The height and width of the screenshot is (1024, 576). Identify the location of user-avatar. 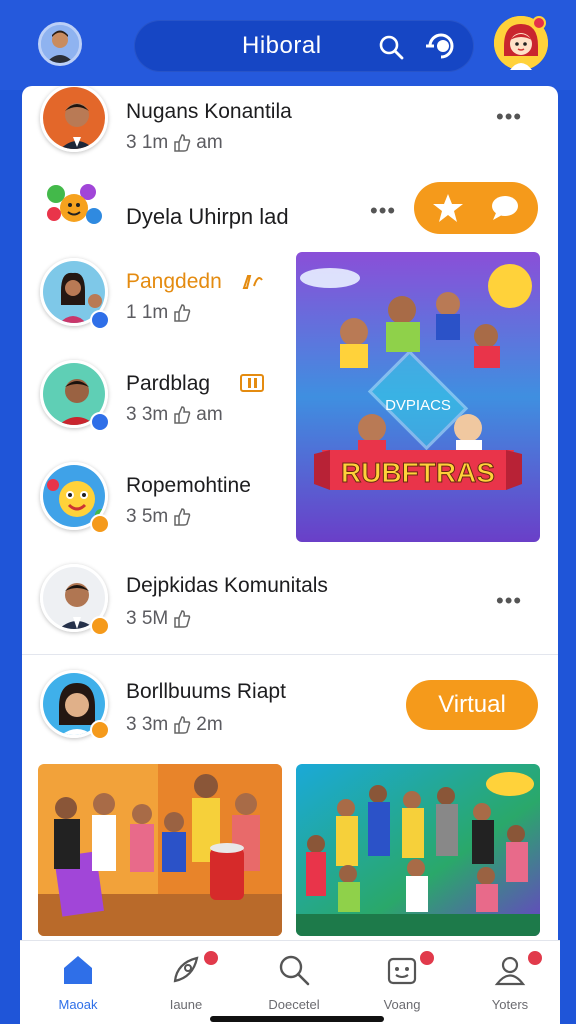
(60, 44).